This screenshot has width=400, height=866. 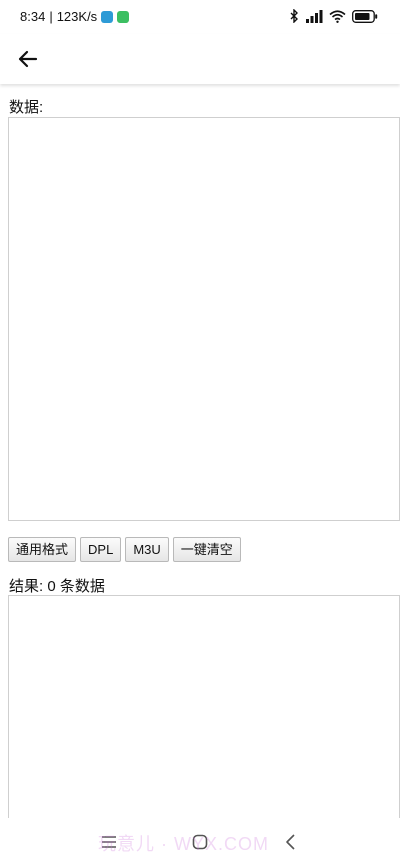 I want to click on menu-icon, so click(x=109, y=842).